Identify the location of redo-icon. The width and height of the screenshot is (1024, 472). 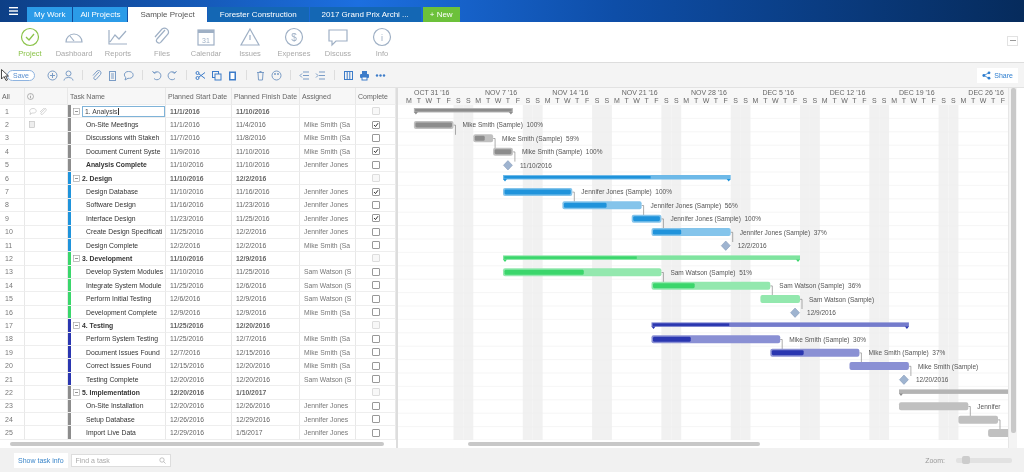
(172, 75).